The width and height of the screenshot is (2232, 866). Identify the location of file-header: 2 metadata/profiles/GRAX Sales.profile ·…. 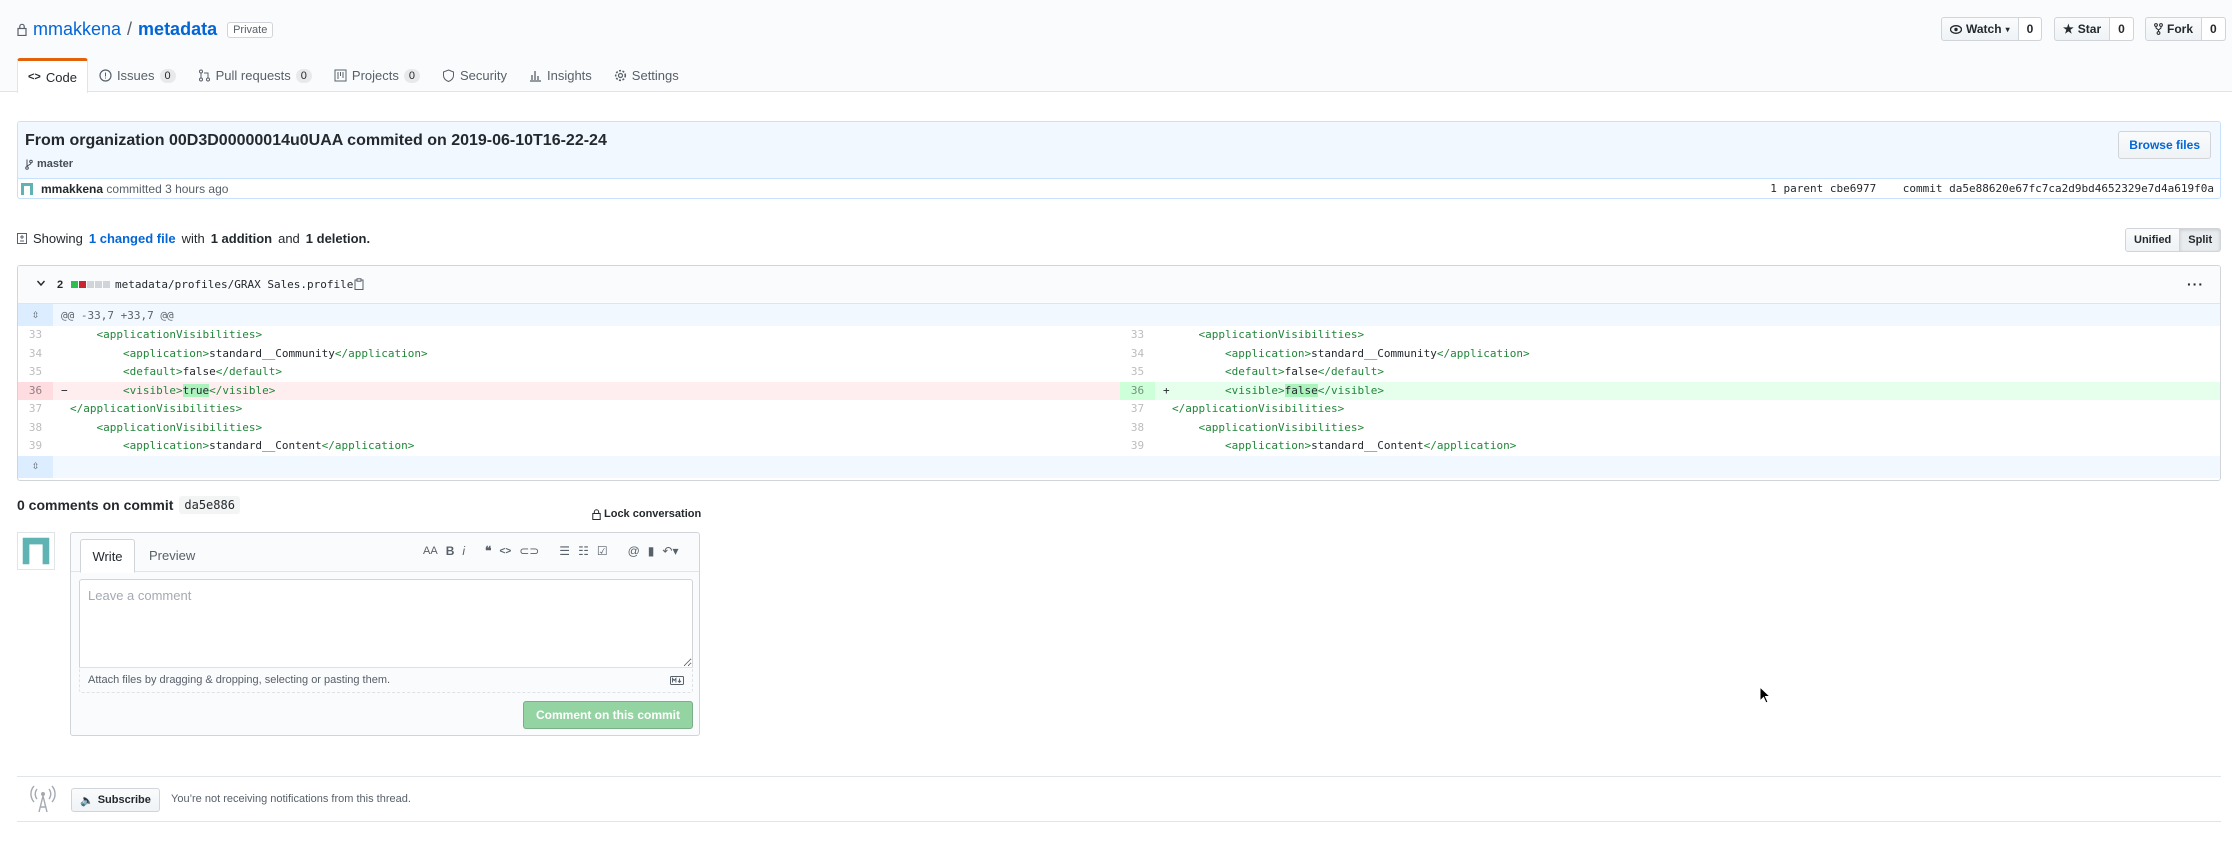
(1119, 285).